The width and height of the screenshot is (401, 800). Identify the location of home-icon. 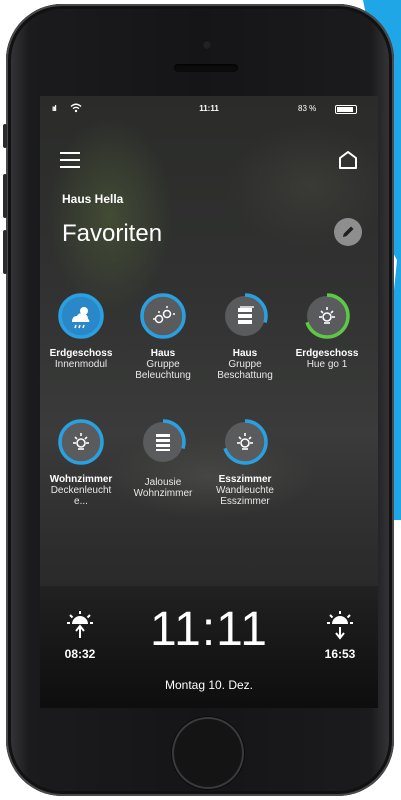
(348, 160).